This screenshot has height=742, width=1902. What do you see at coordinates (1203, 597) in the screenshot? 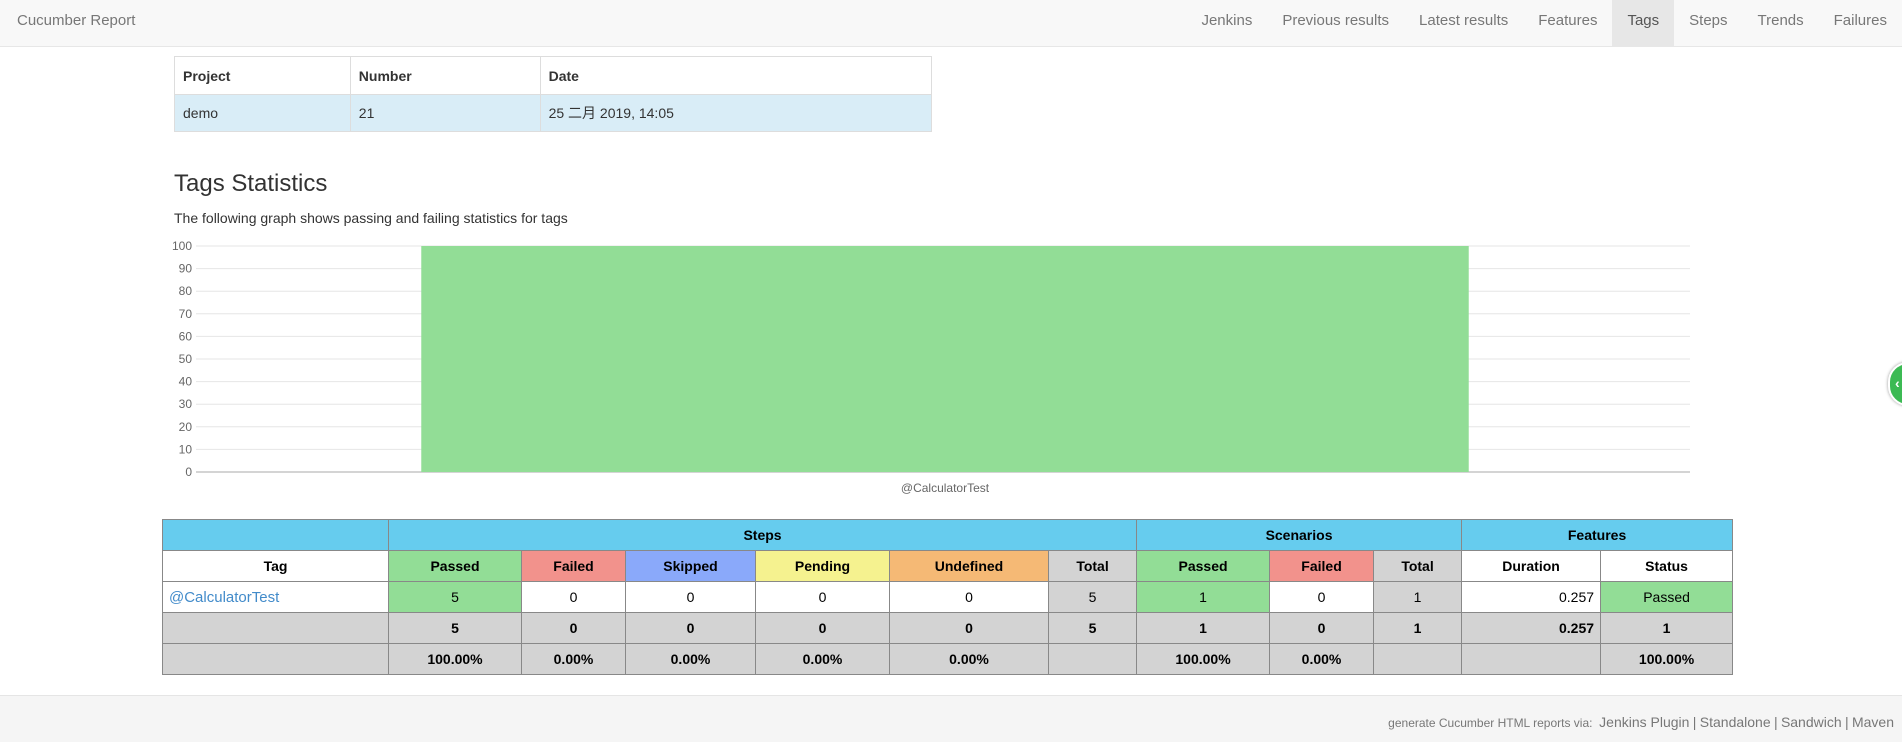
I see `row-scenarios-passed: 1` at bounding box center [1203, 597].